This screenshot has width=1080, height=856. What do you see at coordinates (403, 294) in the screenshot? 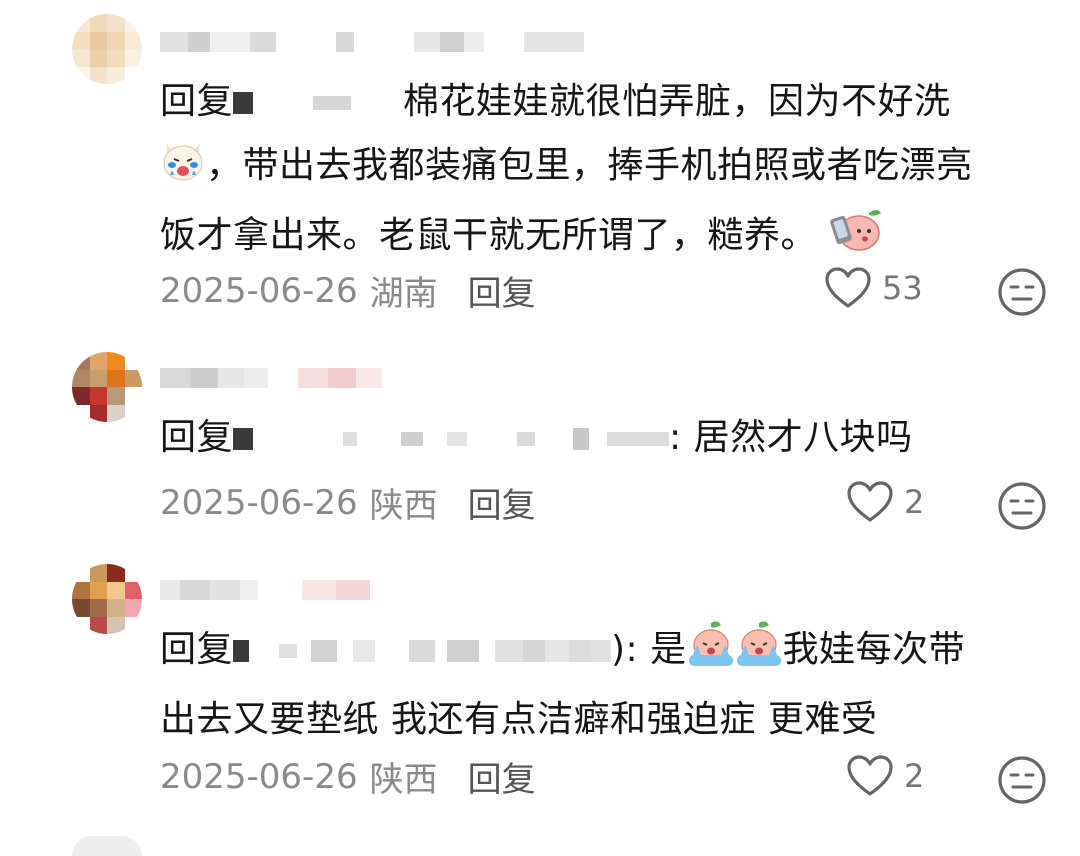
I see `comment-location: 湖南` at bounding box center [403, 294].